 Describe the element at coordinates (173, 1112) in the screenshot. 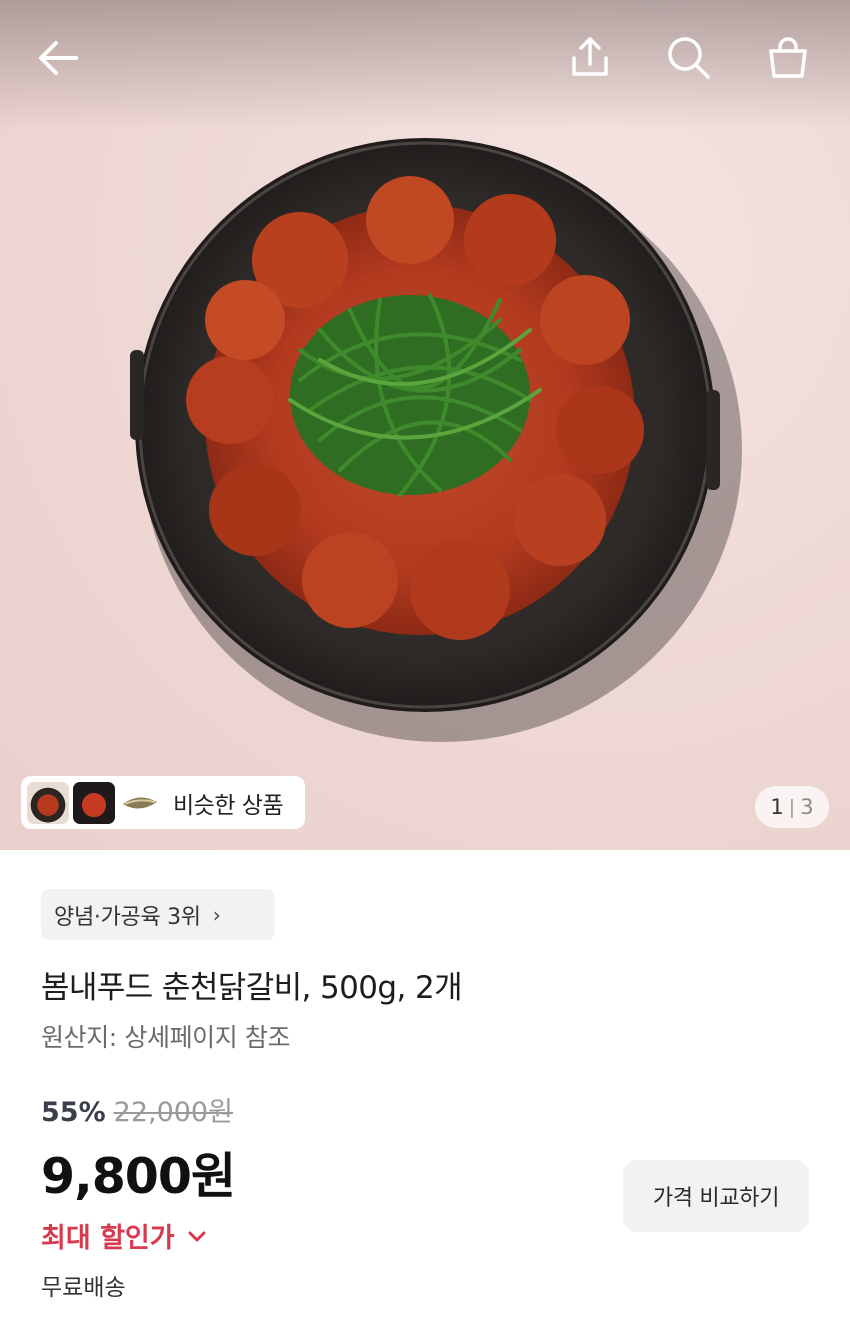

I see `original-price: 22,000원` at that location.